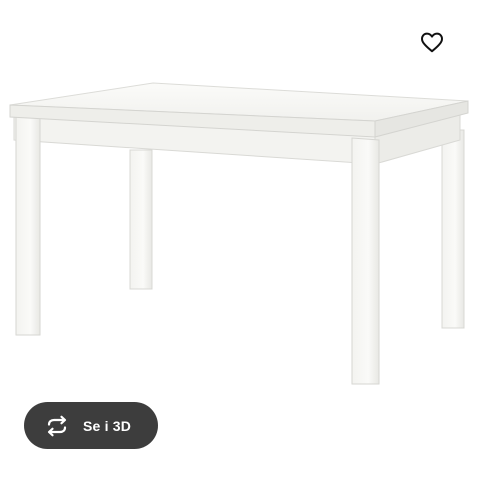 The width and height of the screenshot is (480, 480). I want to click on favorite-button, so click(432, 42).